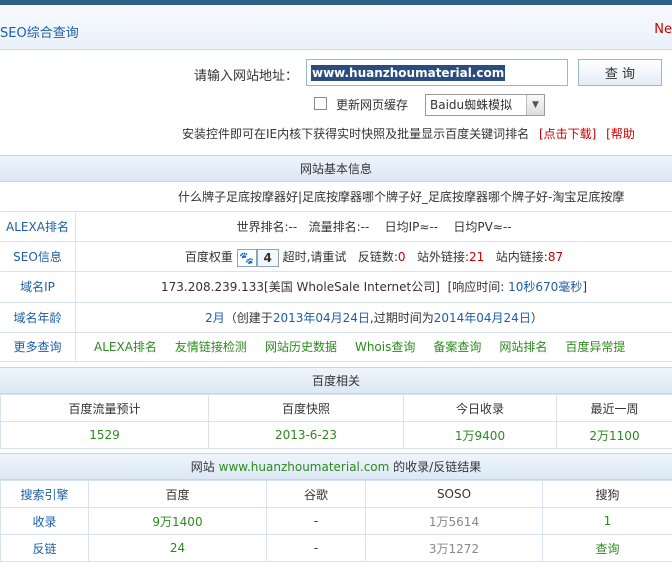 This screenshot has height=568, width=672. Describe the element at coordinates (38, 347) in the screenshot. I see `more-query-label: 更多查询` at that location.